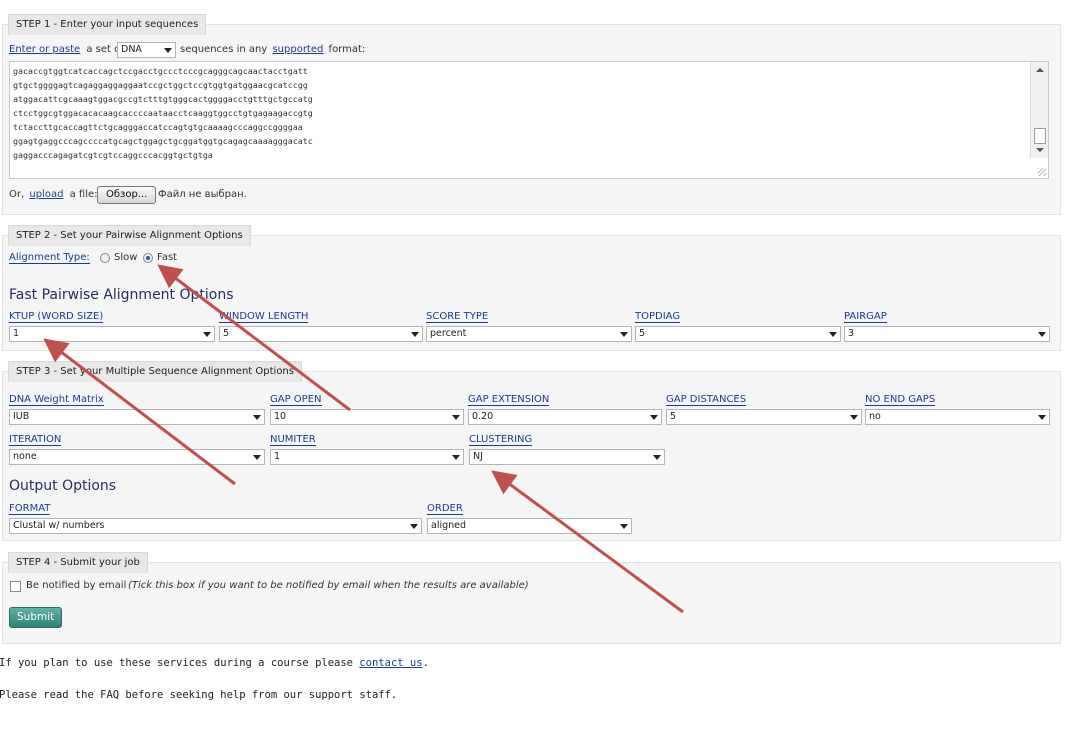 The height and width of the screenshot is (731, 1081). I want to click on arrow-to-ktup-select, so click(139, 412).